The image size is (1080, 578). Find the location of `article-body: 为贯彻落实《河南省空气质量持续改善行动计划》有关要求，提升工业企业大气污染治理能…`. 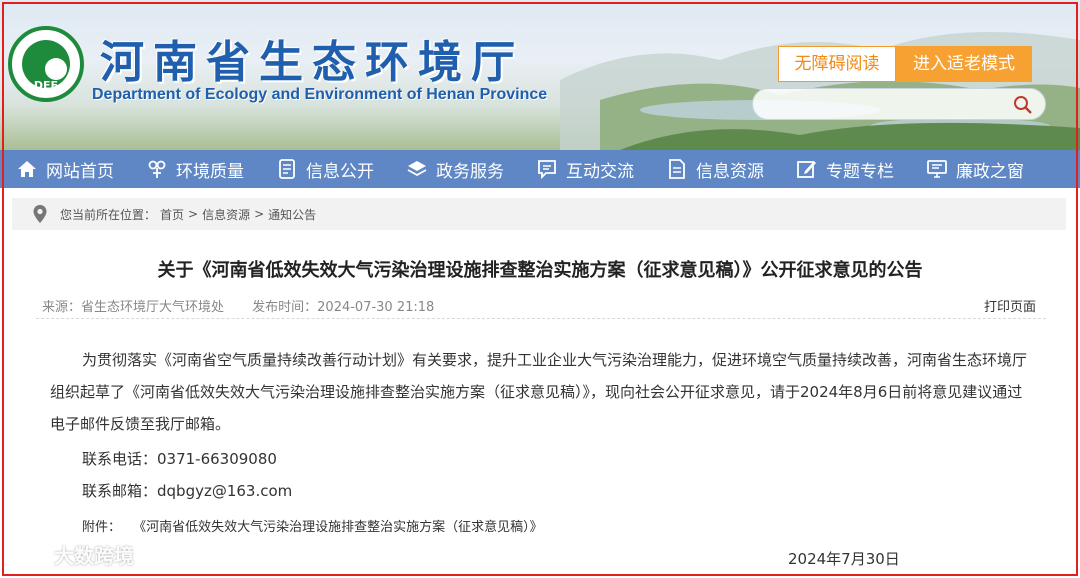

article-body: 为贯彻落实《河南省空气质量持续改善行动计划》有关要求，提升工业企业大气污染治理能… is located at coordinates (539, 392).